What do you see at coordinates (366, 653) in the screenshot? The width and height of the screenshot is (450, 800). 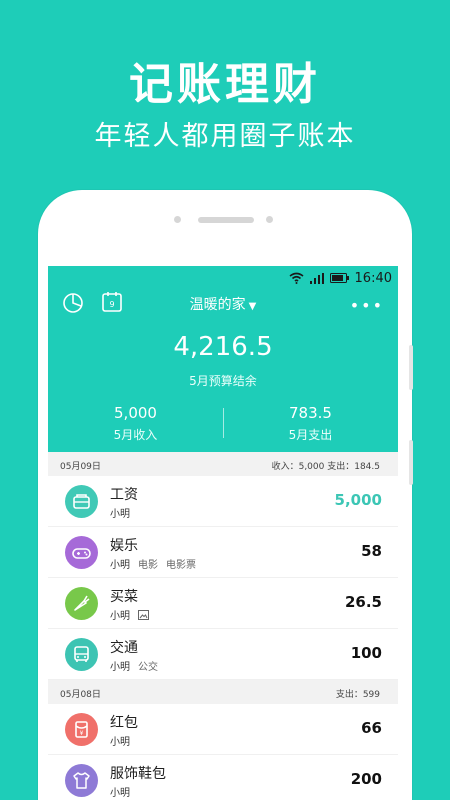 I see `transaction-amount: 100` at bounding box center [366, 653].